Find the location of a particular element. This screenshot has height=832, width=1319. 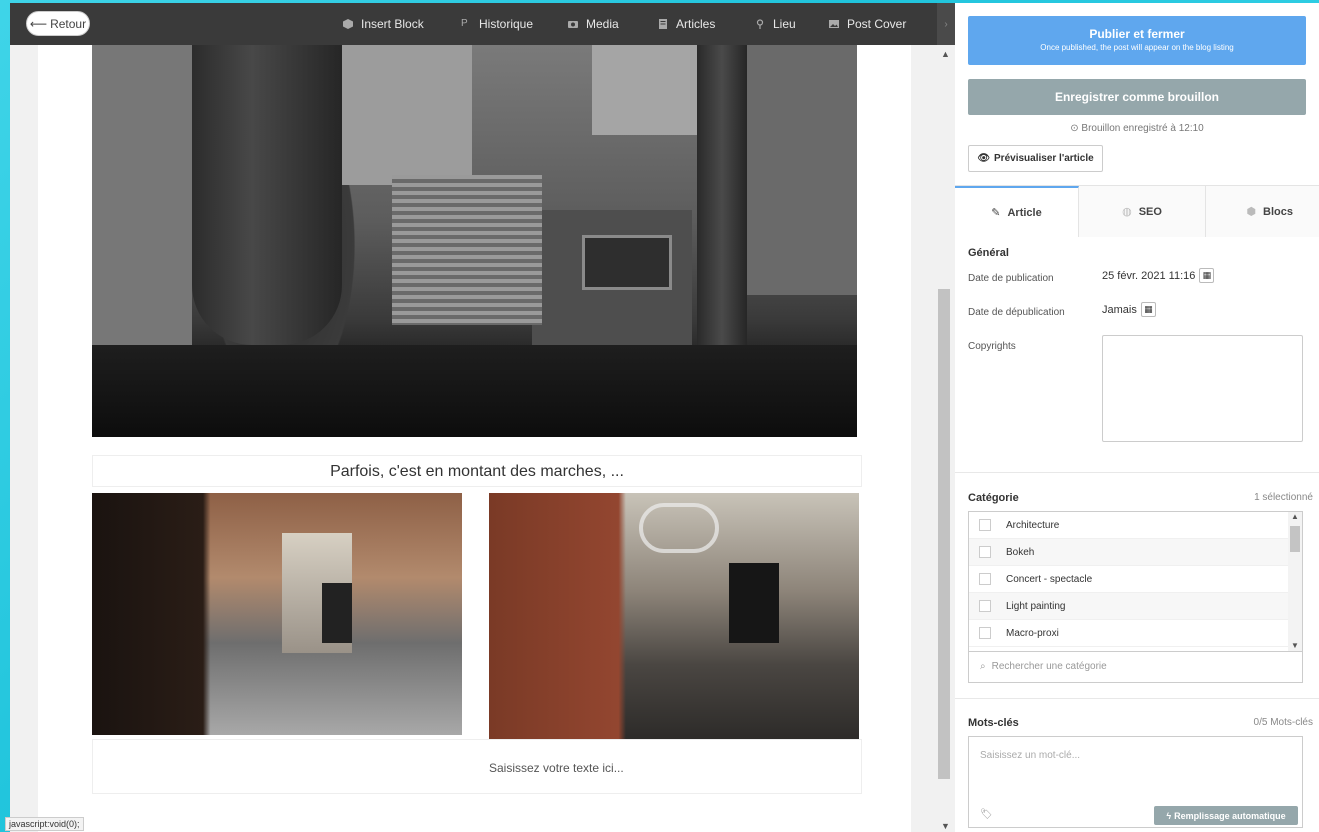

category-item-label: Bokeh is located at coordinates (1020, 552).